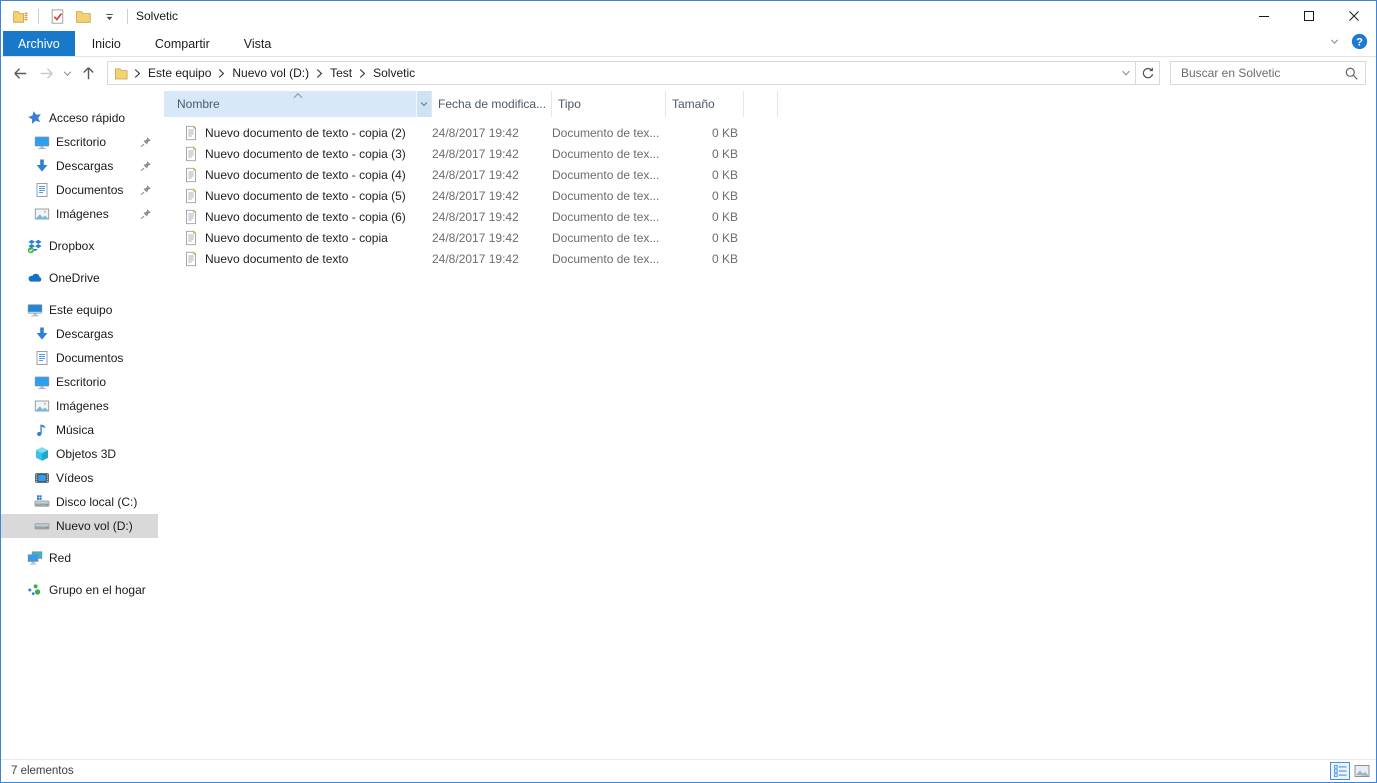 The width and height of the screenshot is (1377, 783). I want to click on customize-toolbar-icon, so click(109, 16).